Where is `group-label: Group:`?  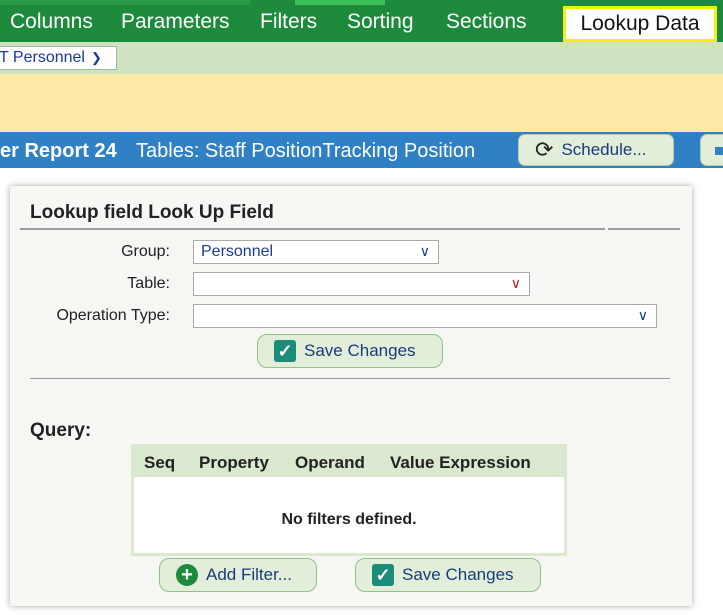
group-label: Group: is located at coordinates (145, 251).